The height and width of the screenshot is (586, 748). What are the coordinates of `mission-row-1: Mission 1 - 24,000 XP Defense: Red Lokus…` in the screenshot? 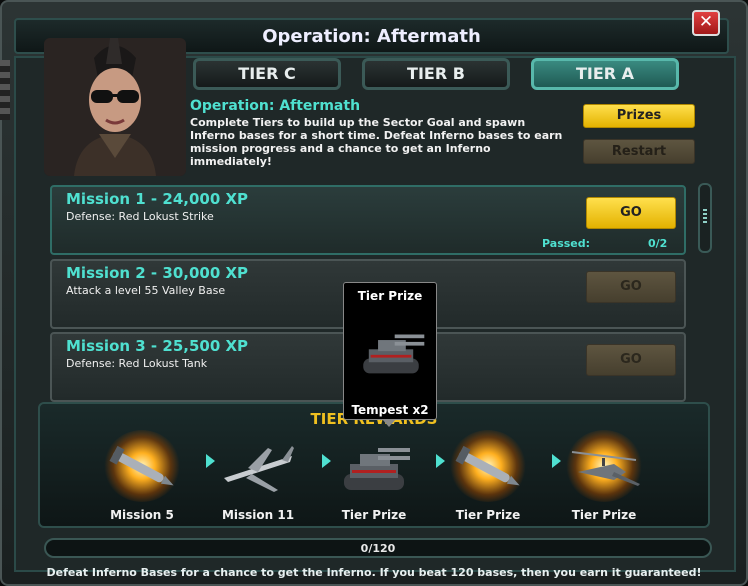 It's located at (368, 220).